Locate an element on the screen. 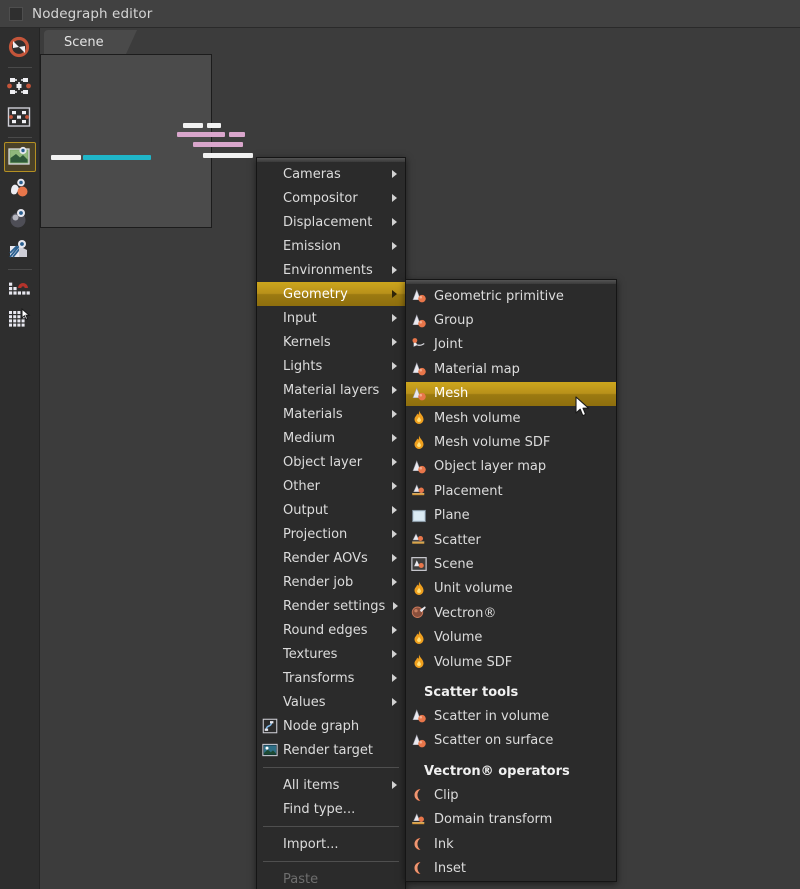 The image size is (800, 889). node-network-icon is located at coordinates (19, 87).